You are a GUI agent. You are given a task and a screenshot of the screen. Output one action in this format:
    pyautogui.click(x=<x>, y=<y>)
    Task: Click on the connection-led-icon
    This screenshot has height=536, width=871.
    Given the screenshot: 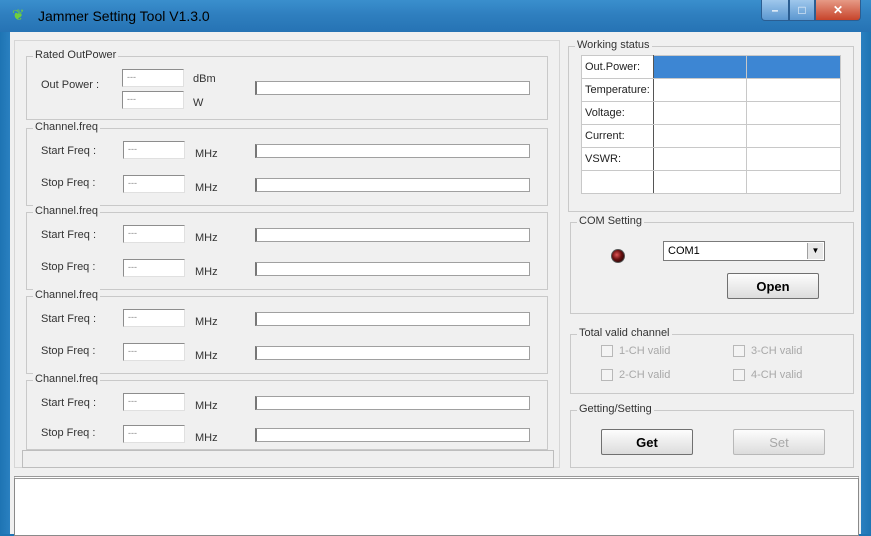 What is the action you would take?
    pyautogui.click(x=618, y=256)
    